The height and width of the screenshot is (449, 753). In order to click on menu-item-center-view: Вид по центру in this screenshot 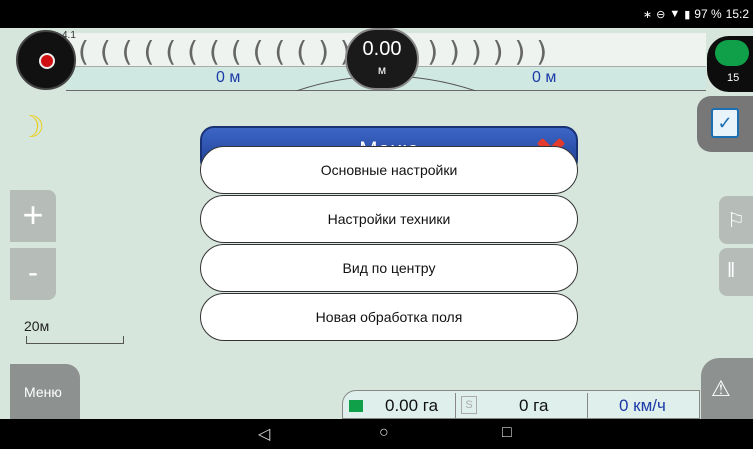, I will do `click(389, 268)`.